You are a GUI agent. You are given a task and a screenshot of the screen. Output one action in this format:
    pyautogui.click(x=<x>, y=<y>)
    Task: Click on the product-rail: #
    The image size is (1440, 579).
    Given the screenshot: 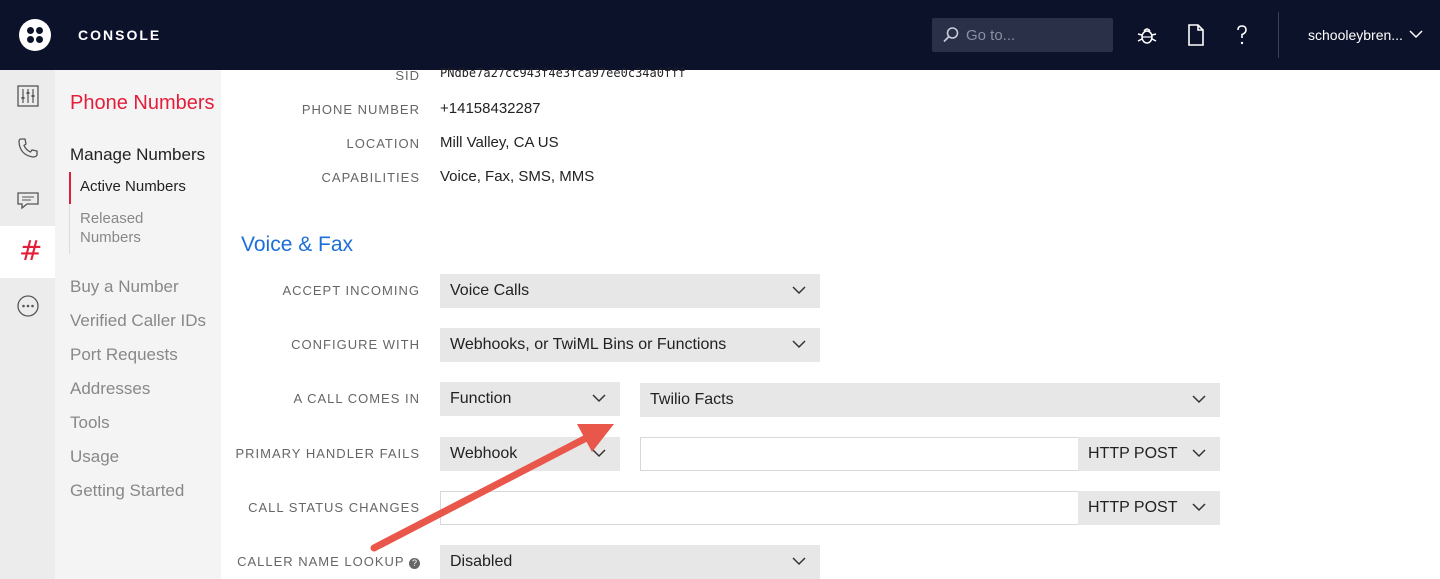 What is the action you would take?
    pyautogui.click(x=27, y=324)
    